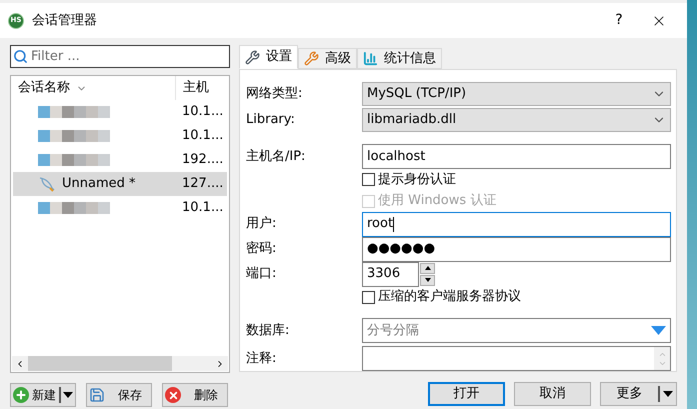 The width and height of the screenshot is (697, 409). I want to click on toolbar-button: 保存, so click(119, 395).